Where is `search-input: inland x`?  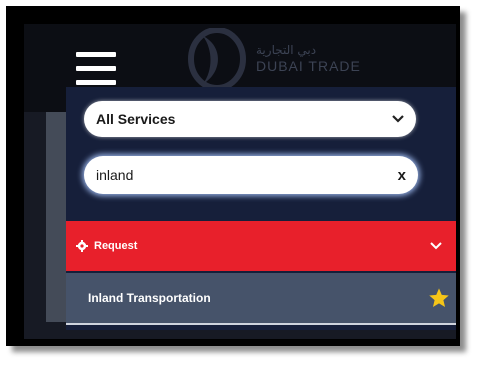
search-input: inland x is located at coordinates (251, 175).